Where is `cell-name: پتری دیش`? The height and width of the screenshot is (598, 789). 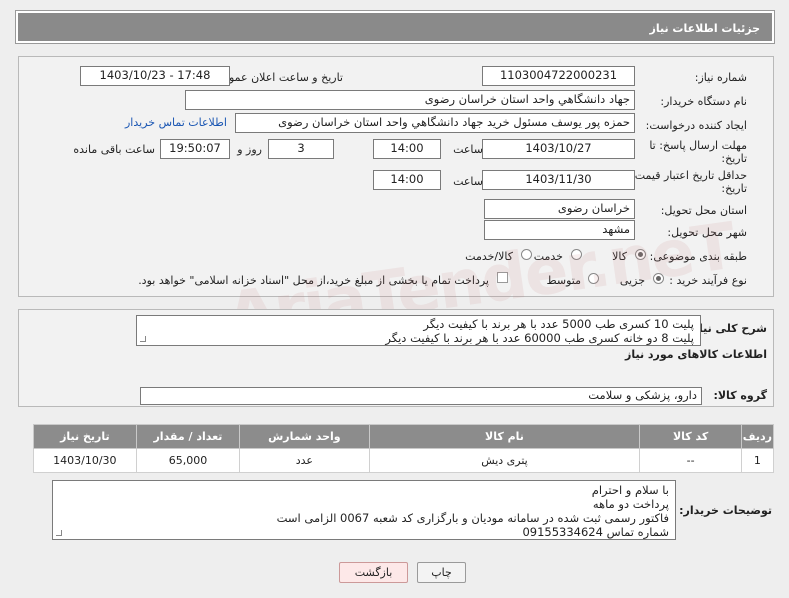
cell-name: پتری دیش is located at coordinates (504, 460).